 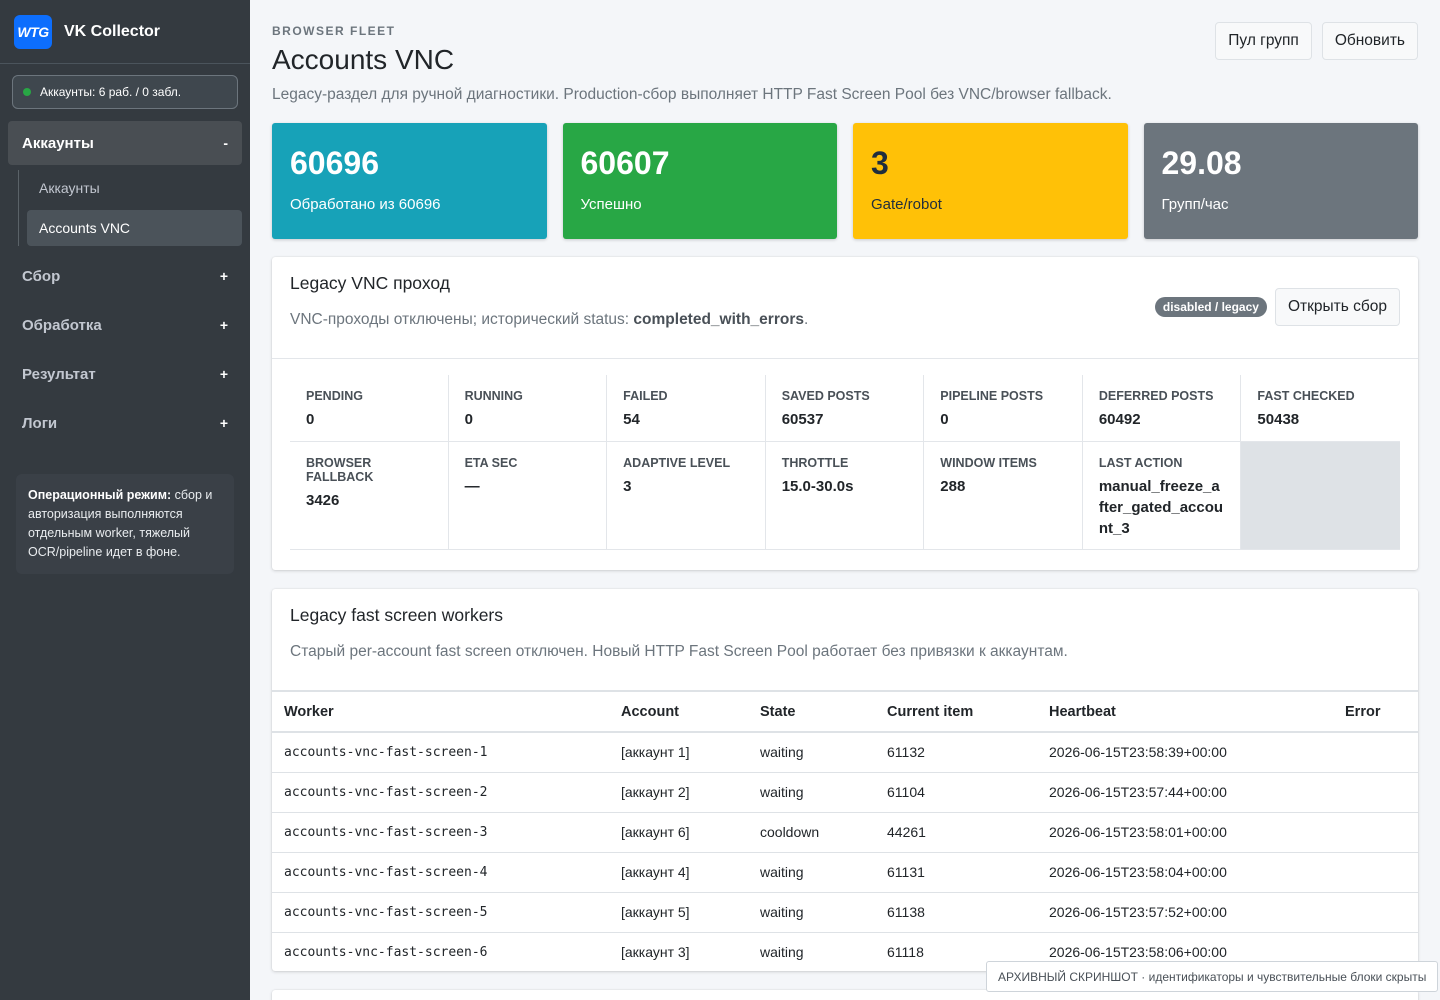 I want to click on open-collect-button: Открыть сбор, so click(x=1337, y=307).